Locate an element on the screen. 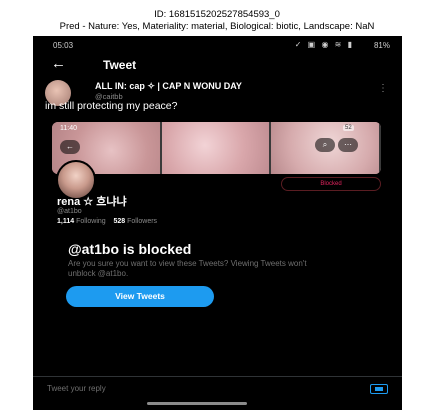 This screenshot has height=418, width=434. home-indicator is located at coordinates (197, 403).